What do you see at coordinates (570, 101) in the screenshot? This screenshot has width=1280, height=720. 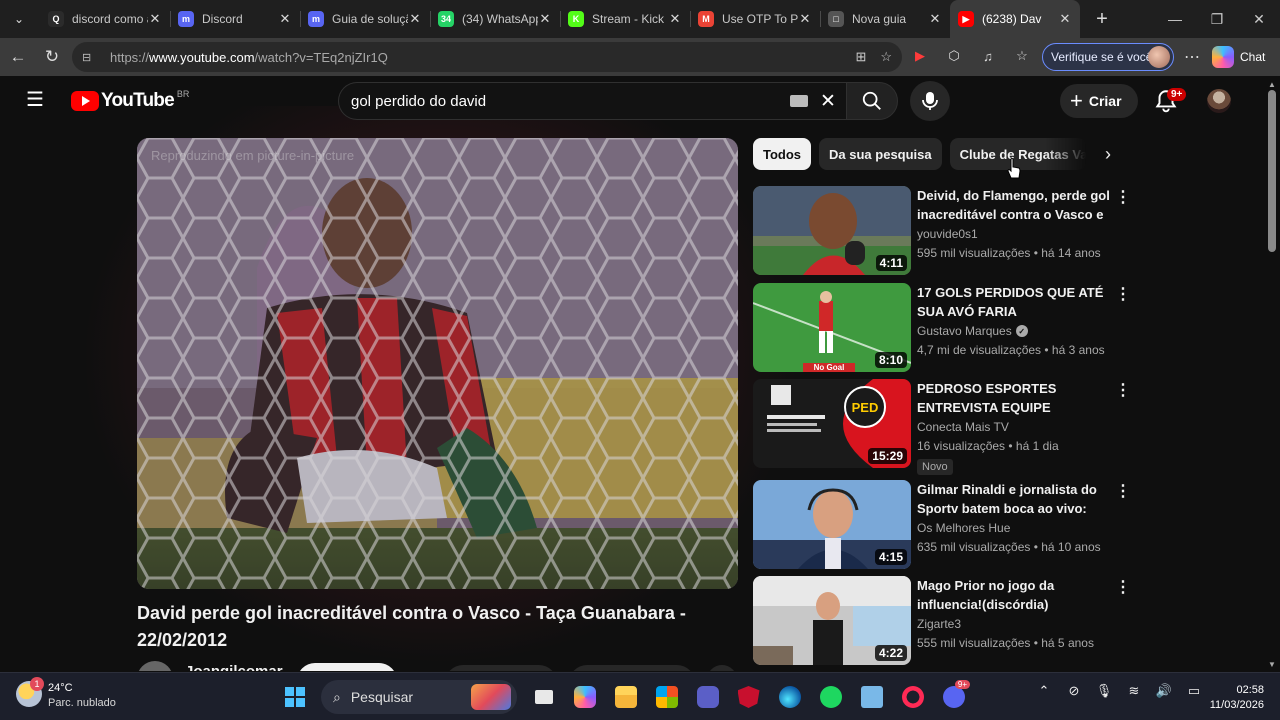 I see `search-input: gol perdido do david` at bounding box center [570, 101].